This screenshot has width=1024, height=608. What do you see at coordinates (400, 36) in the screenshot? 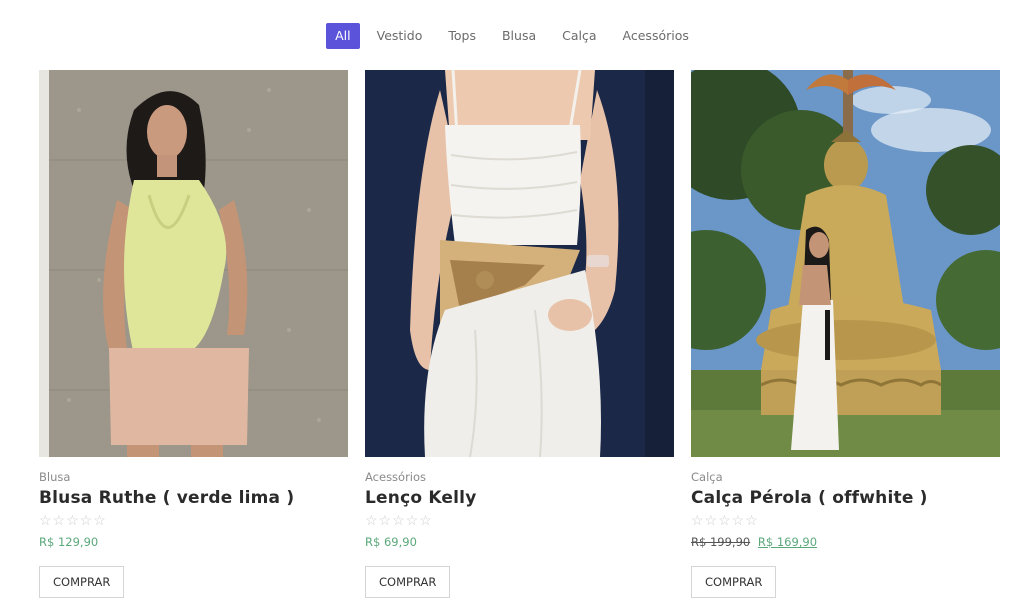
I see `tab-vestido: Vestido` at bounding box center [400, 36].